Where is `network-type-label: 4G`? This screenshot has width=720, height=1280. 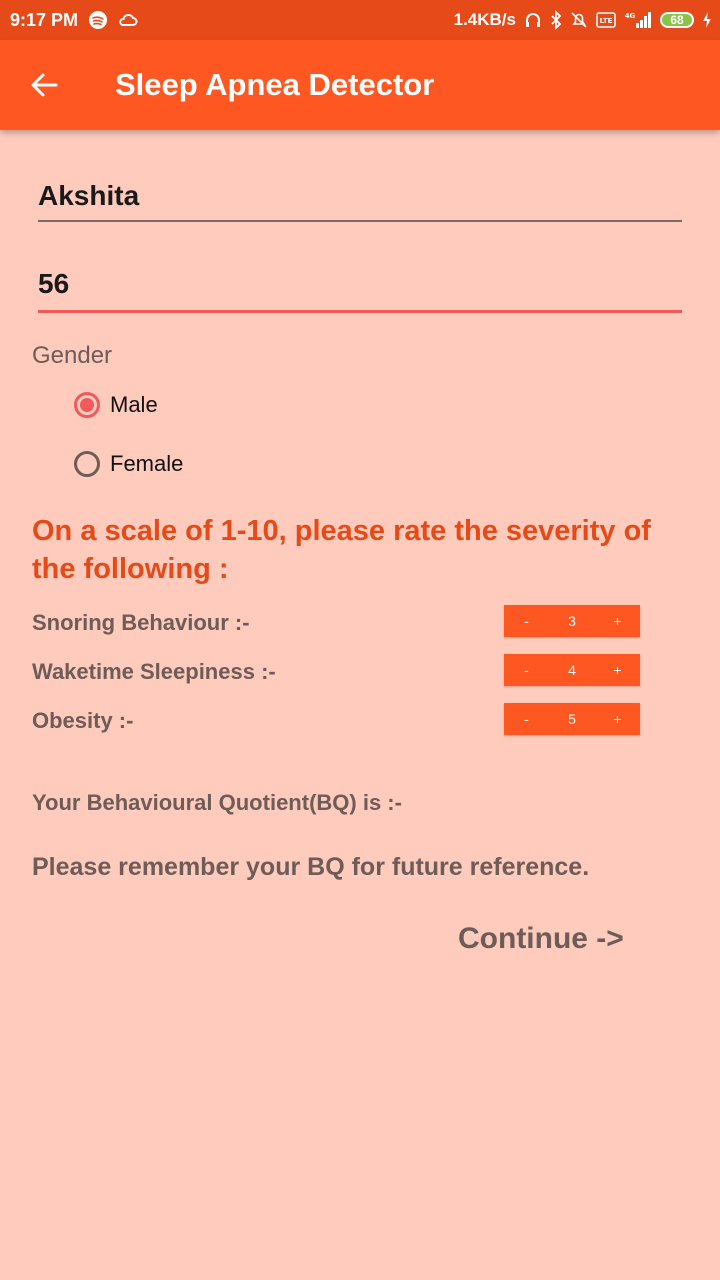 network-type-label: 4G is located at coordinates (630, 16).